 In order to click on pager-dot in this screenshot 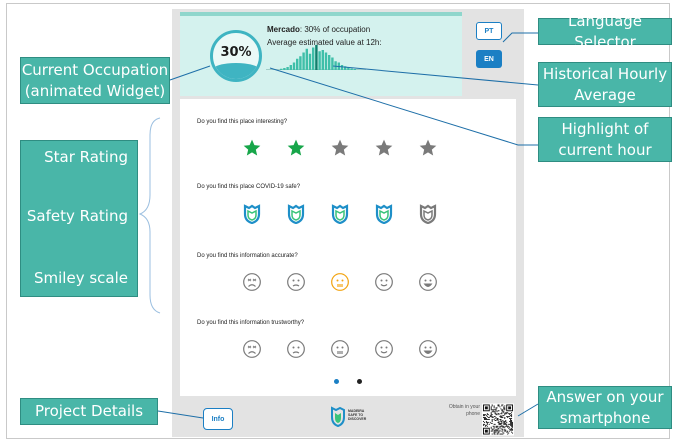, I will do `click(359, 381)`.